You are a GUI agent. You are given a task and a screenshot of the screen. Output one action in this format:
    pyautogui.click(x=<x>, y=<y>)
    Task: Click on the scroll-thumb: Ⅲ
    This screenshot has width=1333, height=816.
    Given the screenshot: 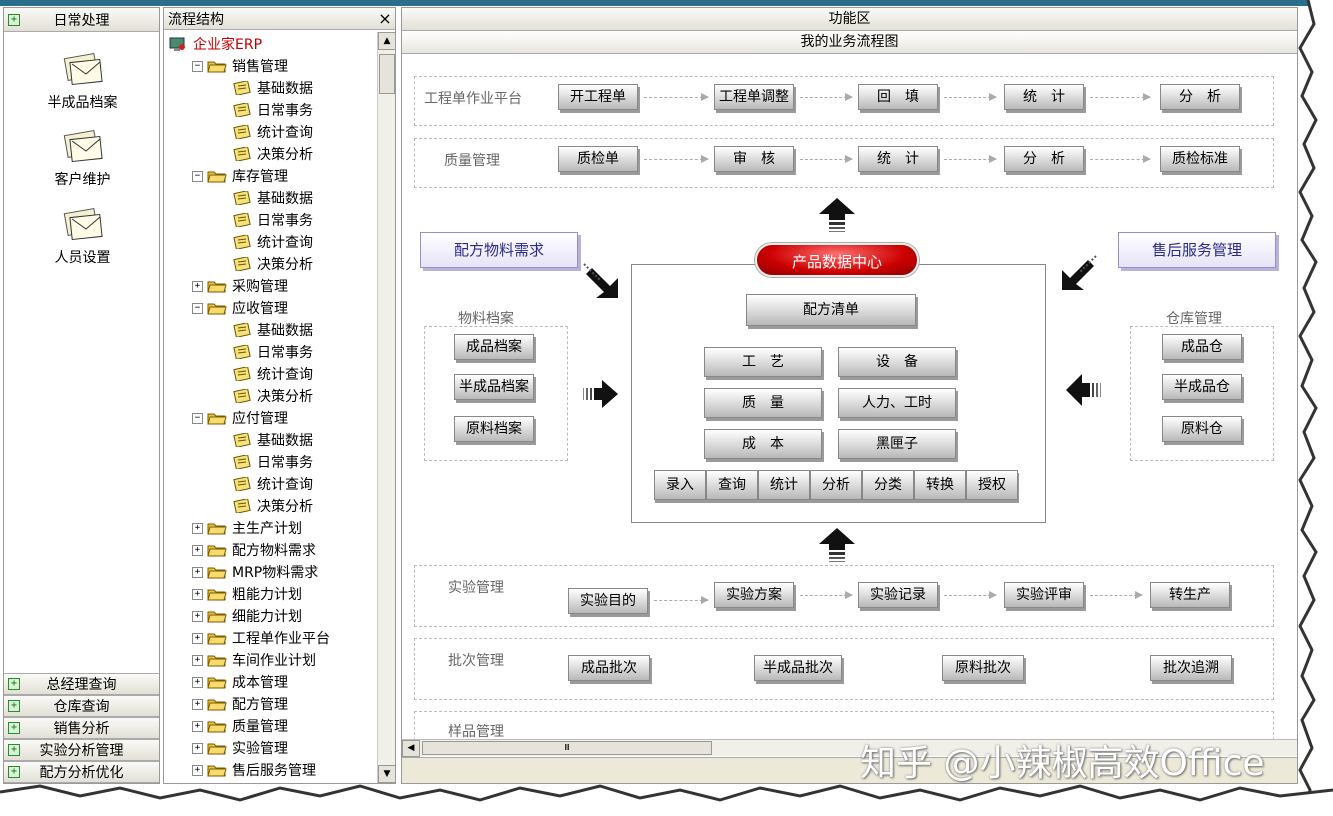 What is the action you would take?
    pyautogui.click(x=567, y=748)
    